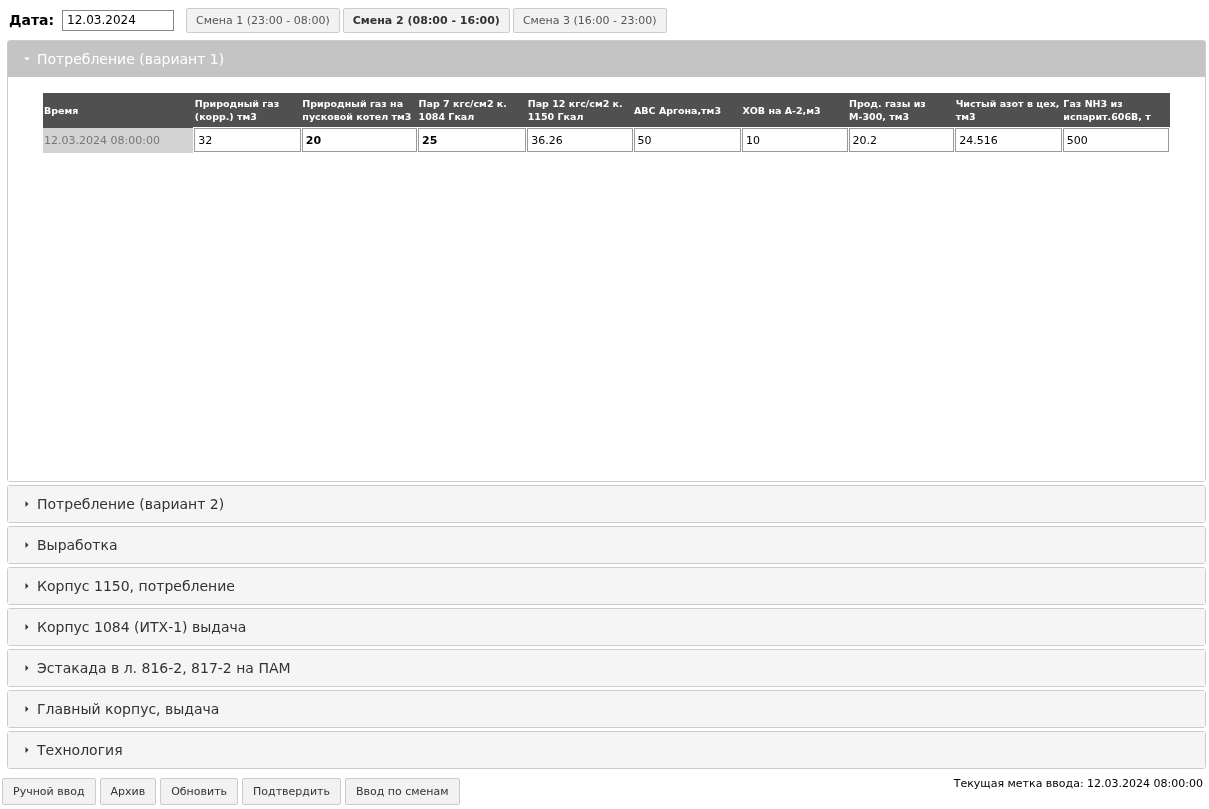 This screenshot has width=1209, height=809. I want to click on column-header: Природный газ на пусковой котел тм3, so click(359, 110).